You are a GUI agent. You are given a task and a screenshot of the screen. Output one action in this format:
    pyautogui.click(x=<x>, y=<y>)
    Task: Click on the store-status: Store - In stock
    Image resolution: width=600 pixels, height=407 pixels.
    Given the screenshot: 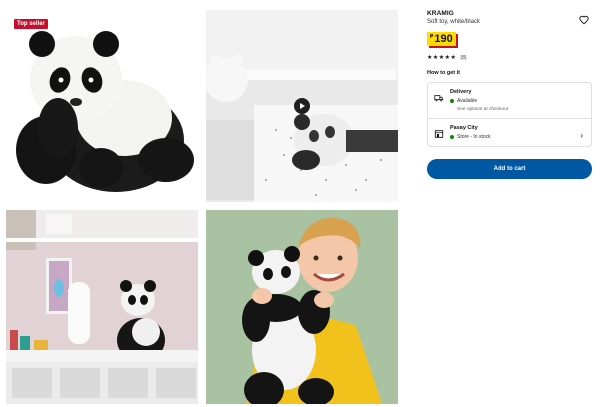 What is the action you would take?
    pyautogui.click(x=470, y=137)
    